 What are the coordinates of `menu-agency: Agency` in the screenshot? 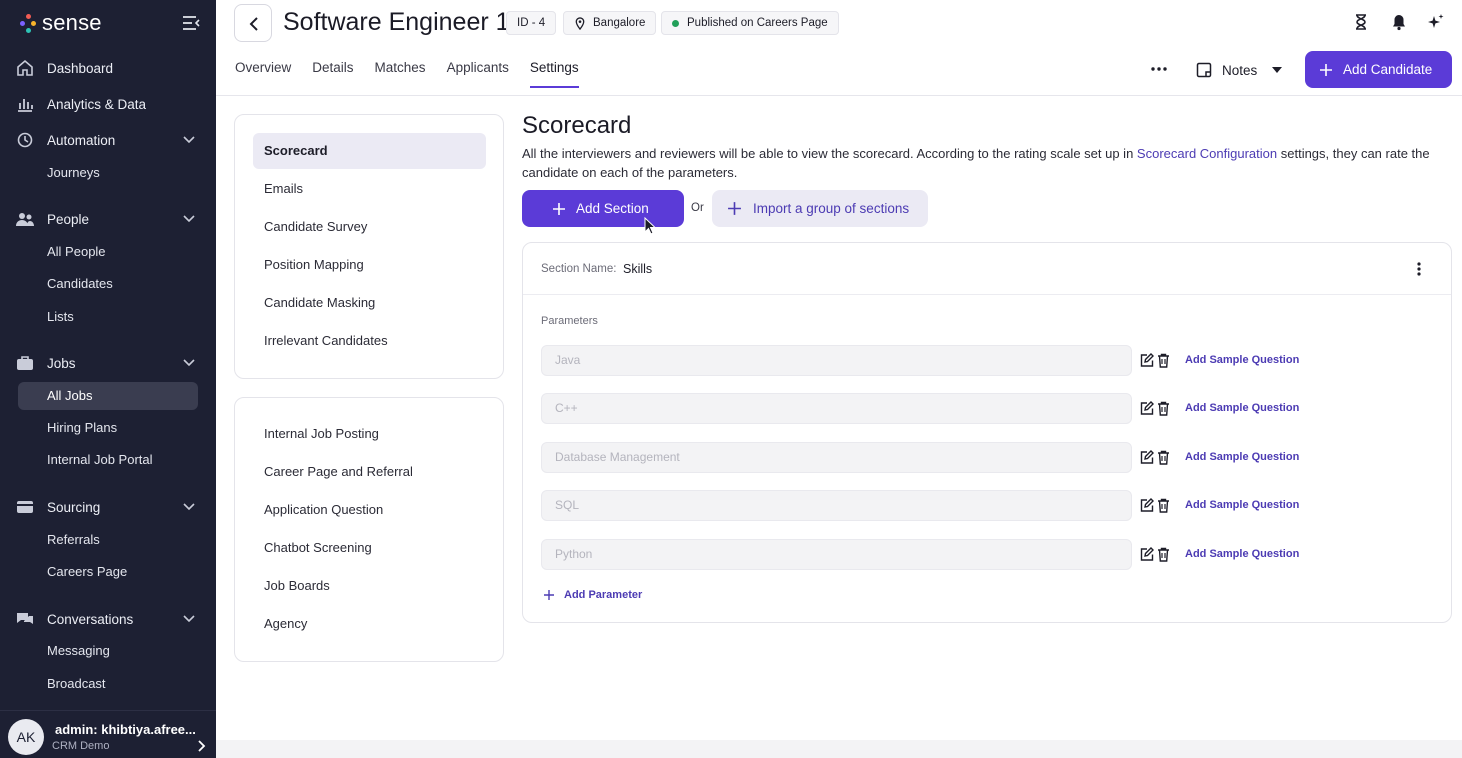 It's located at (369, 624).